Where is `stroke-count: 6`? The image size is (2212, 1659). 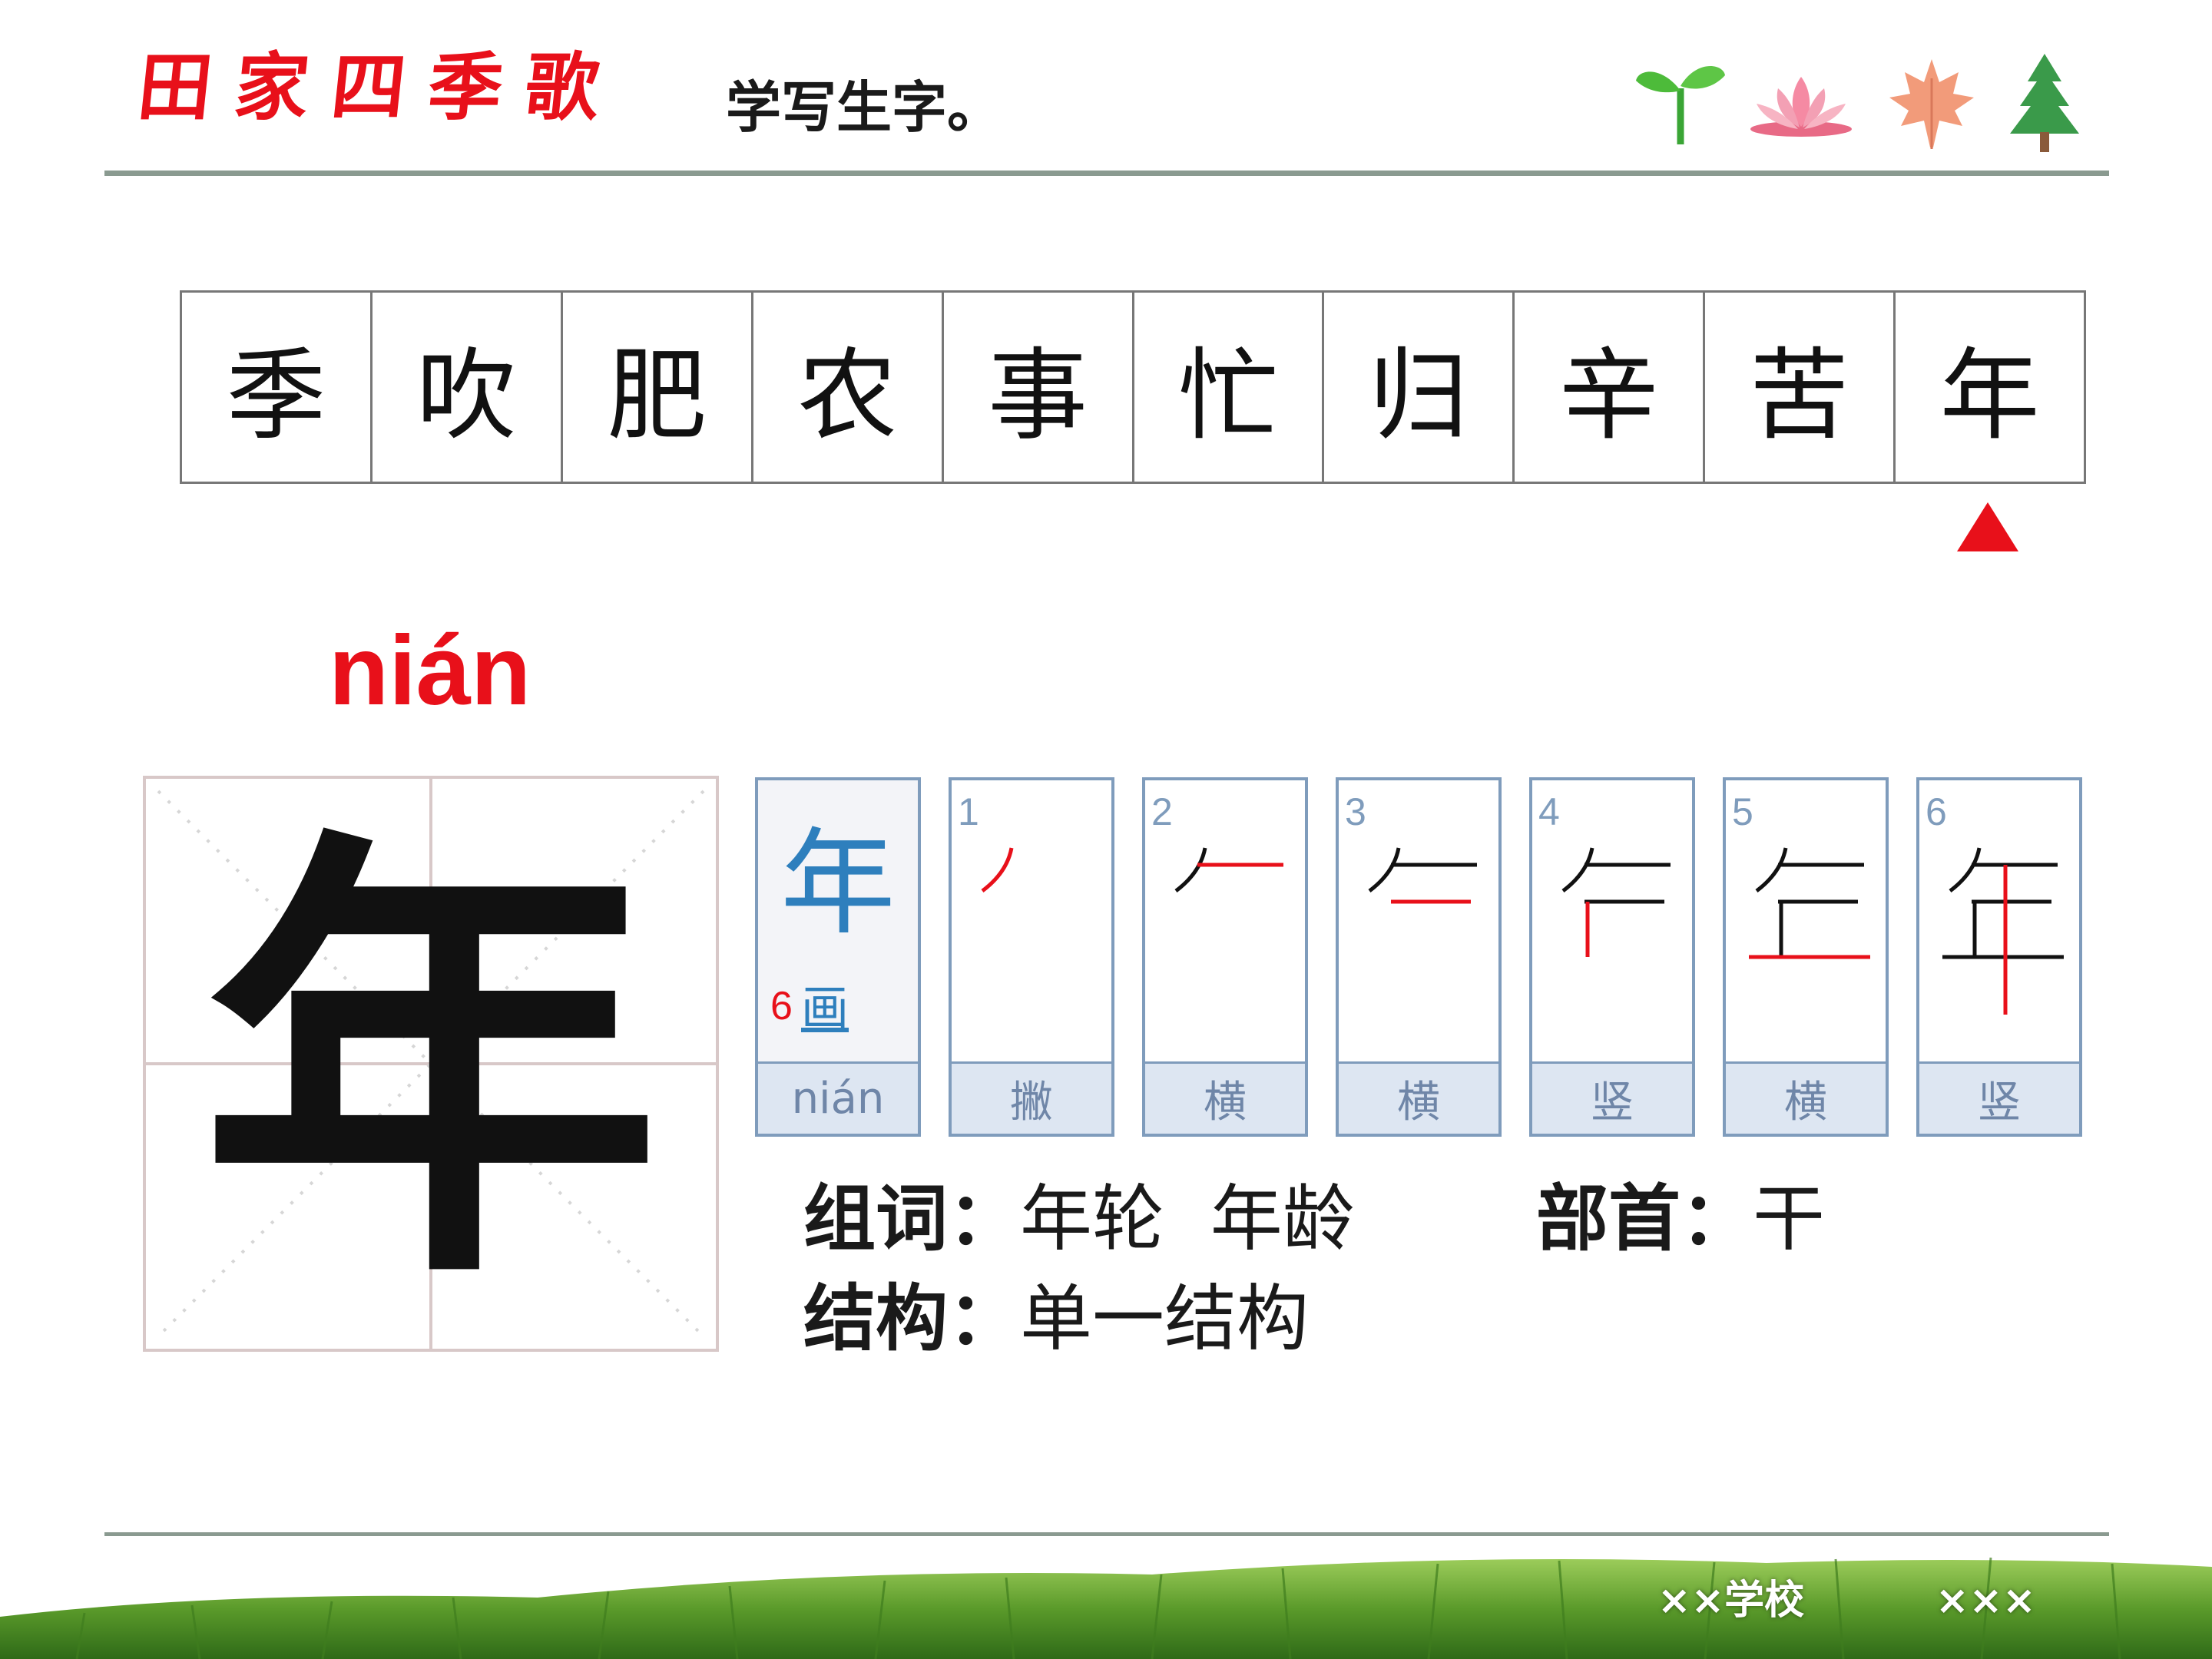 stroke-count: 6 is located at coordinates (781, 1006).